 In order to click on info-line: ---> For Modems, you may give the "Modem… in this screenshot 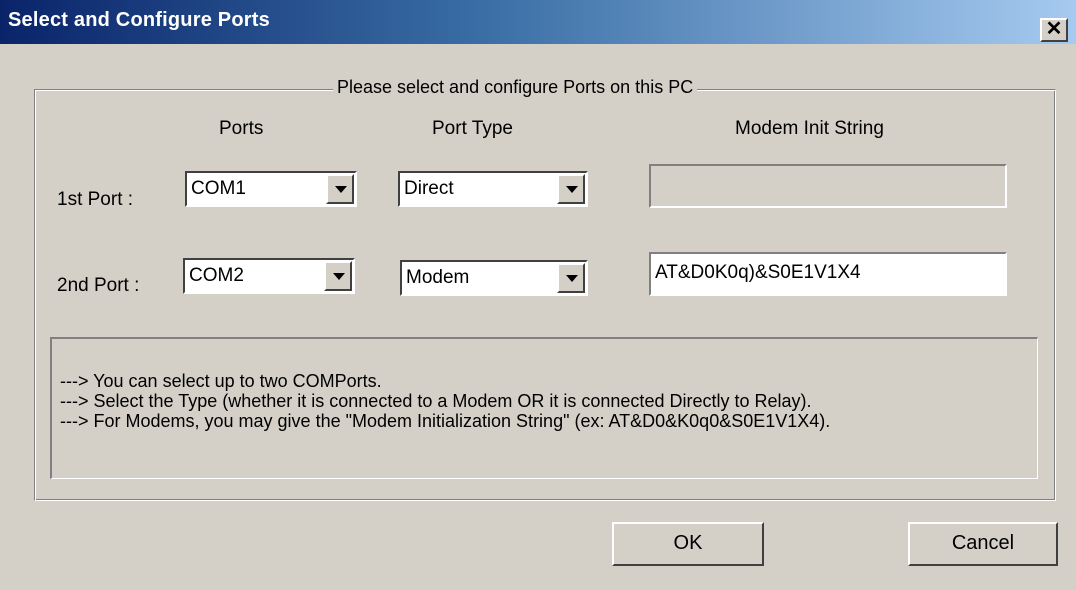, I will do `click(445, 421)`.